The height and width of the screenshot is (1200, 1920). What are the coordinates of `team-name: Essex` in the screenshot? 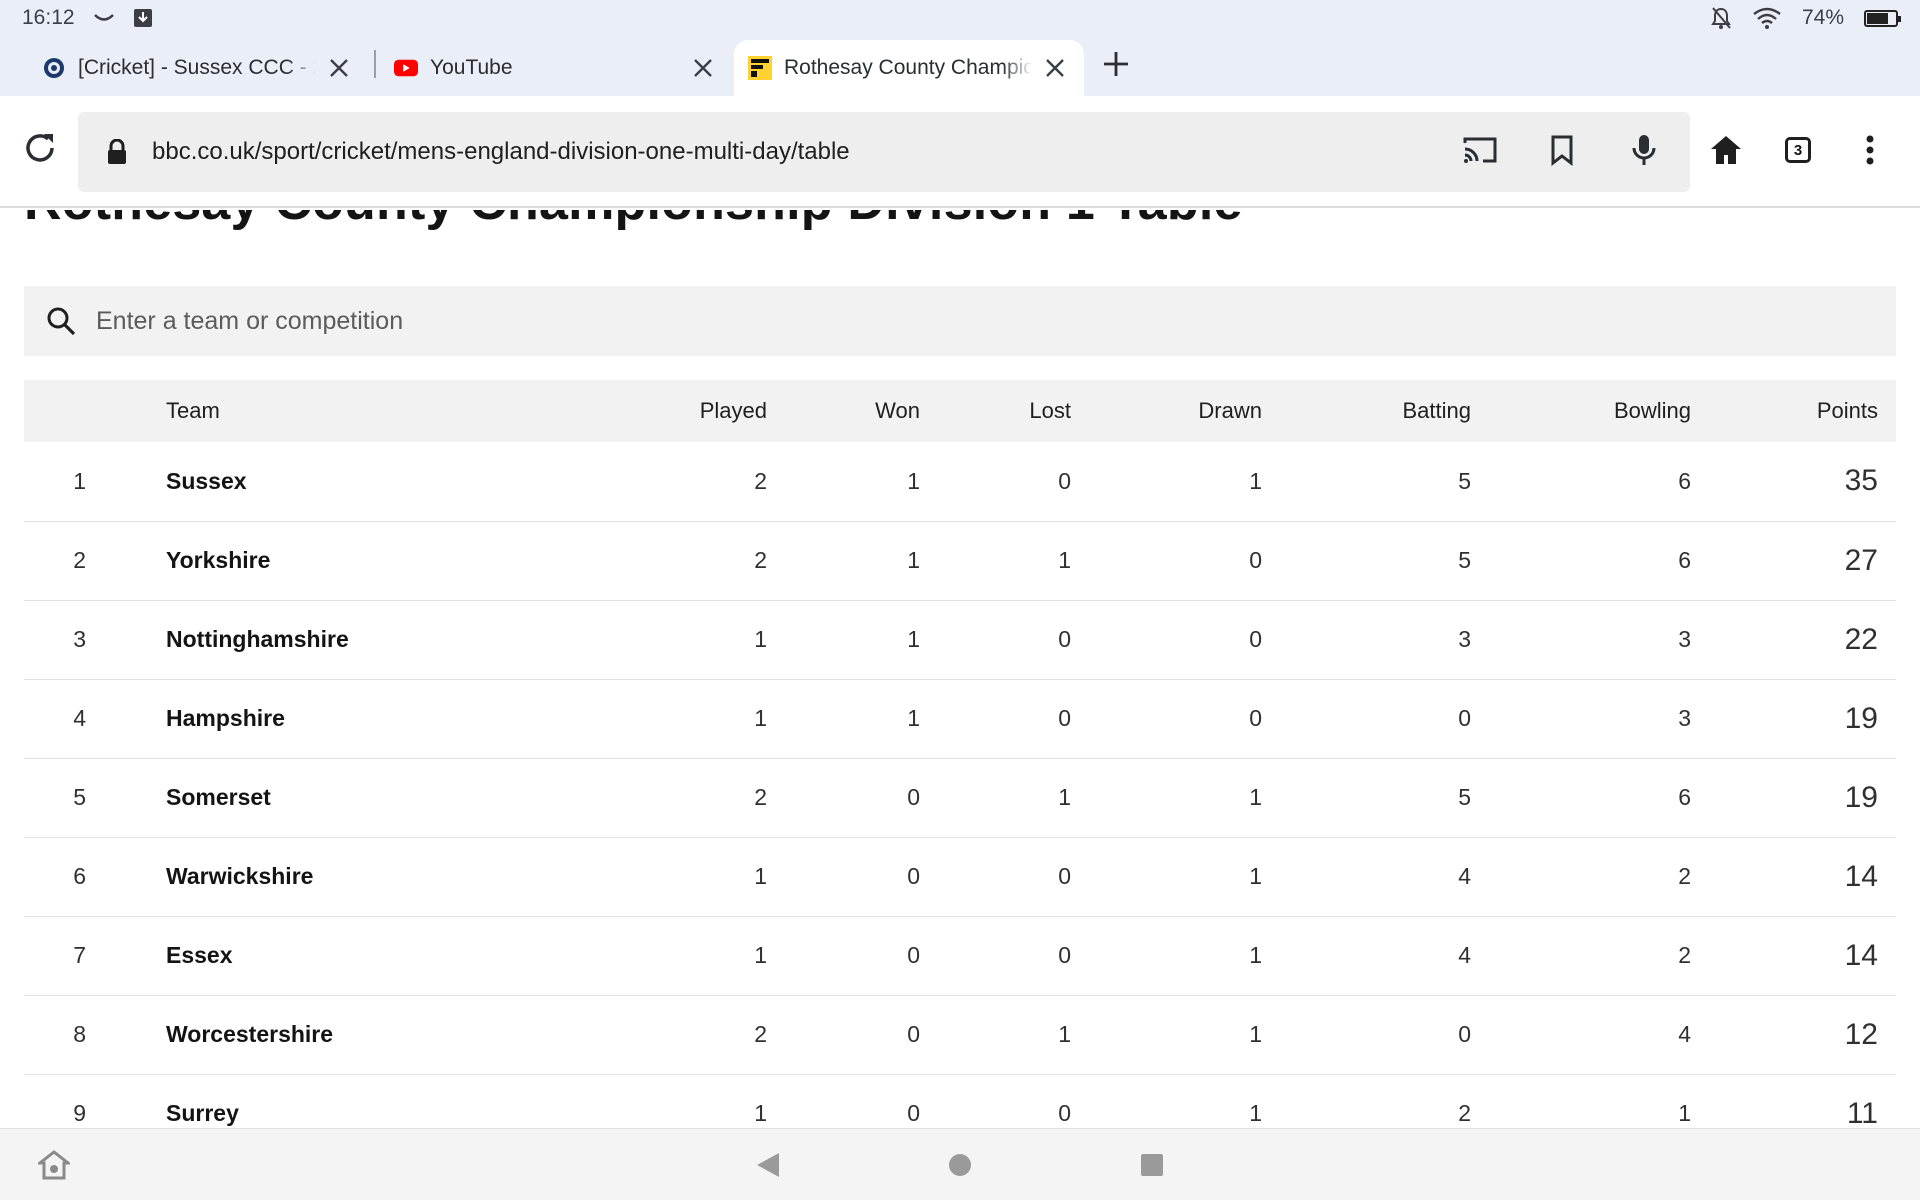 It's located at (304, 955).